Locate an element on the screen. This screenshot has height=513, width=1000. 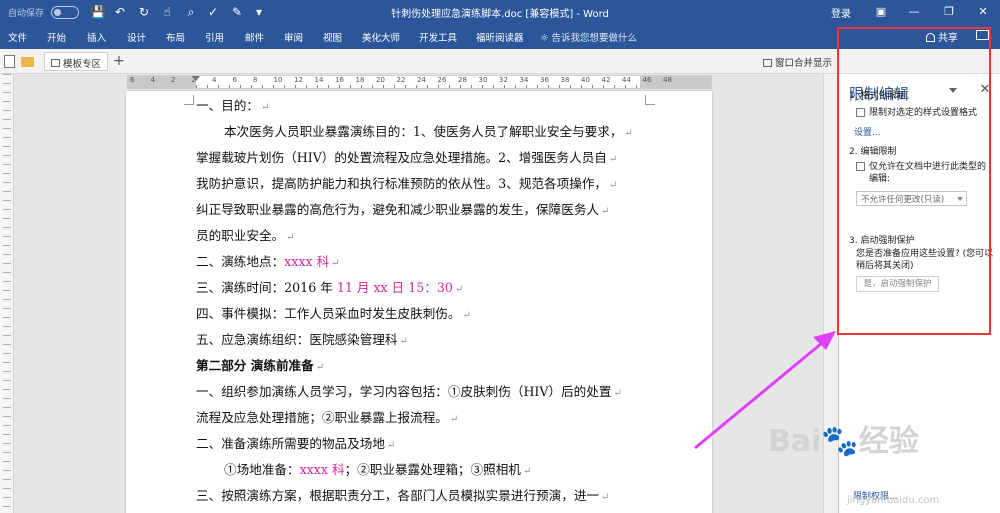
merge-windows-button: 窗口合并显示 is located at coordinates (797, 62).